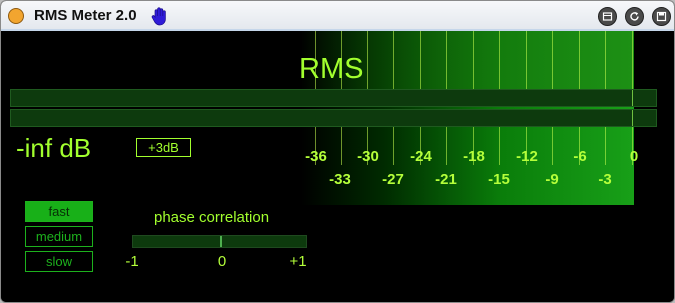 The width and height of the screenshot is (675, 303). Describe the element at coordinates (421, 156) in the screenshot. I see `scale-tick-label: -24` at that location.